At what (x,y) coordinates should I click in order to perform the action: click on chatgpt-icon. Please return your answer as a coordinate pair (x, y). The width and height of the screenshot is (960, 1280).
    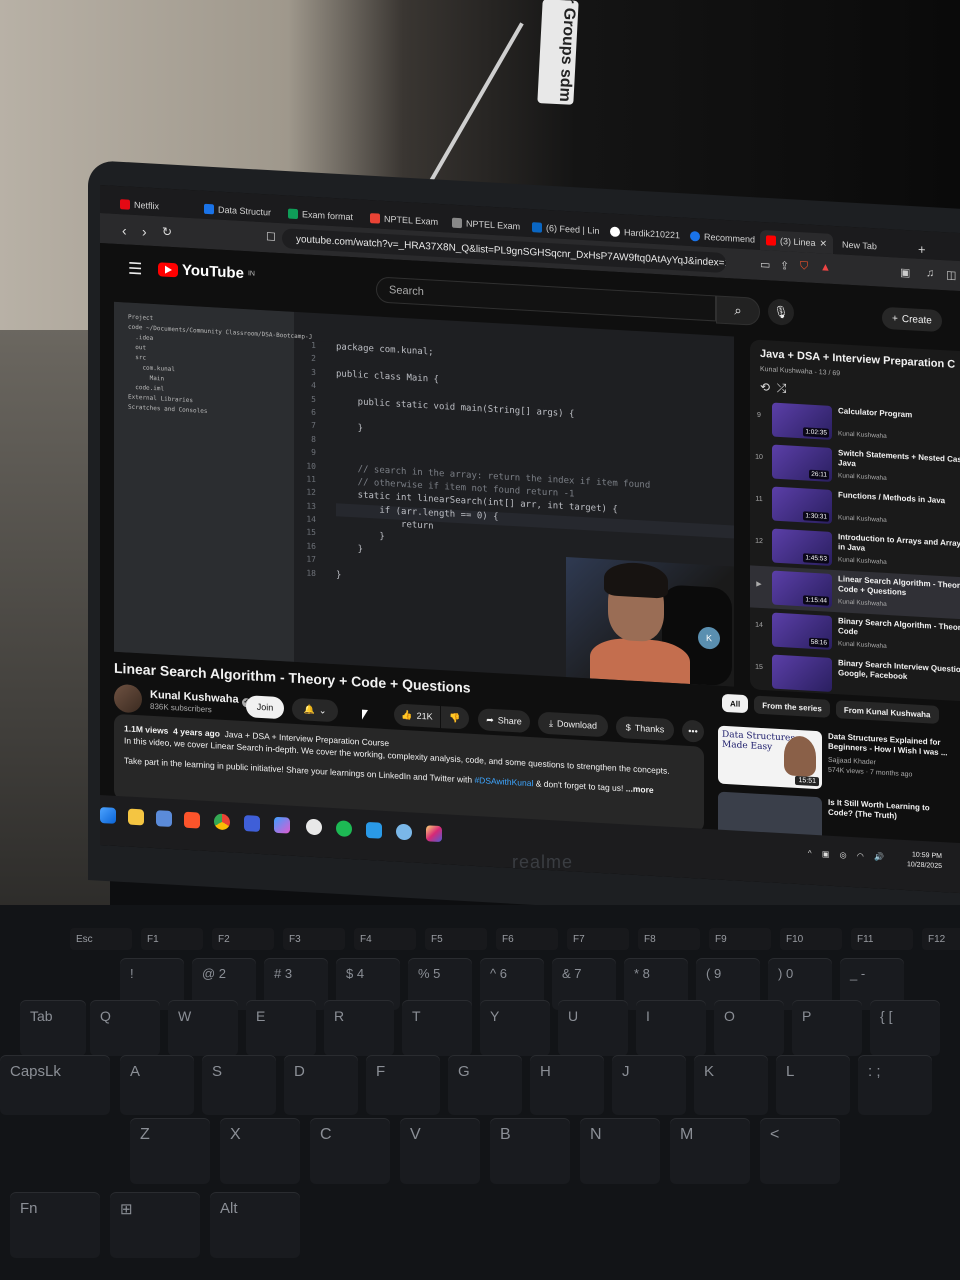
    Looking at the image, I should click on (314, 827).